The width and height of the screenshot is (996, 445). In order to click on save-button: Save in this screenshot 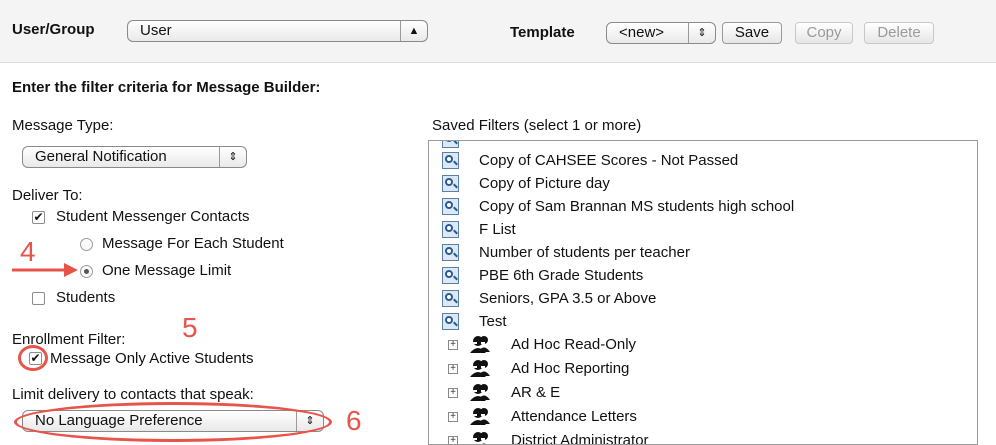, I will do `click(752, 33)`.